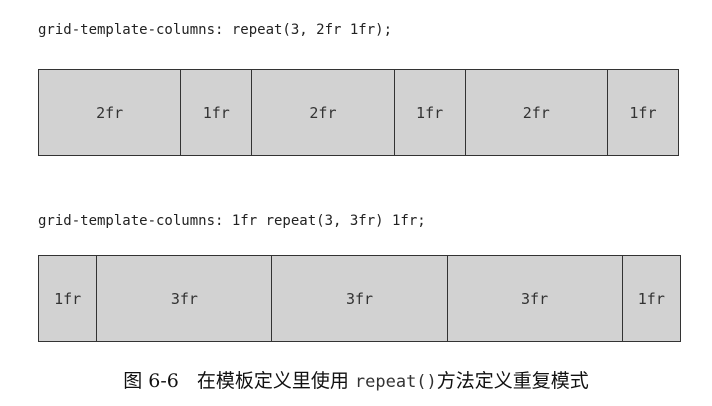 The image size is (712, 406). I want to click on caption-code: repeat(), so click(395, 382).